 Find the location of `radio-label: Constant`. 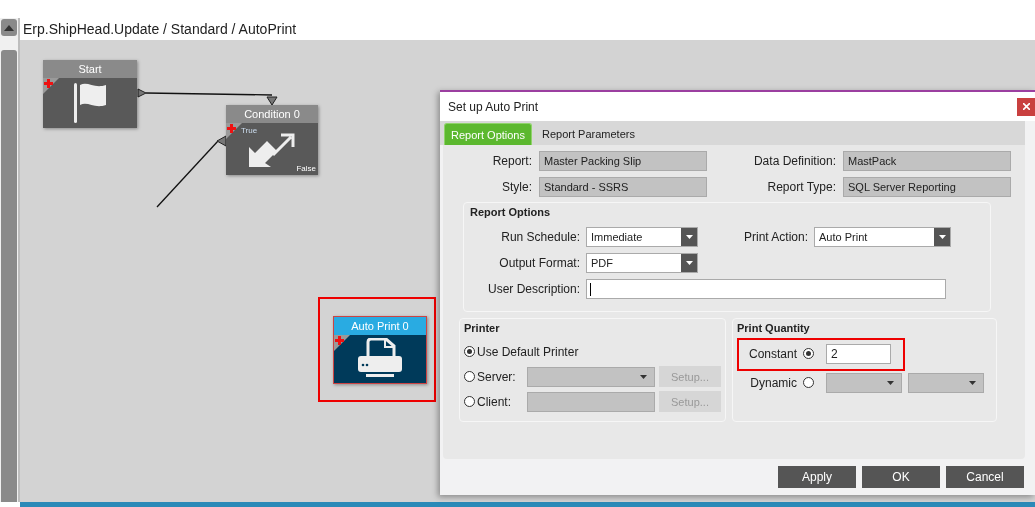

radio-label: Constant is located at coordinates (772, 353).